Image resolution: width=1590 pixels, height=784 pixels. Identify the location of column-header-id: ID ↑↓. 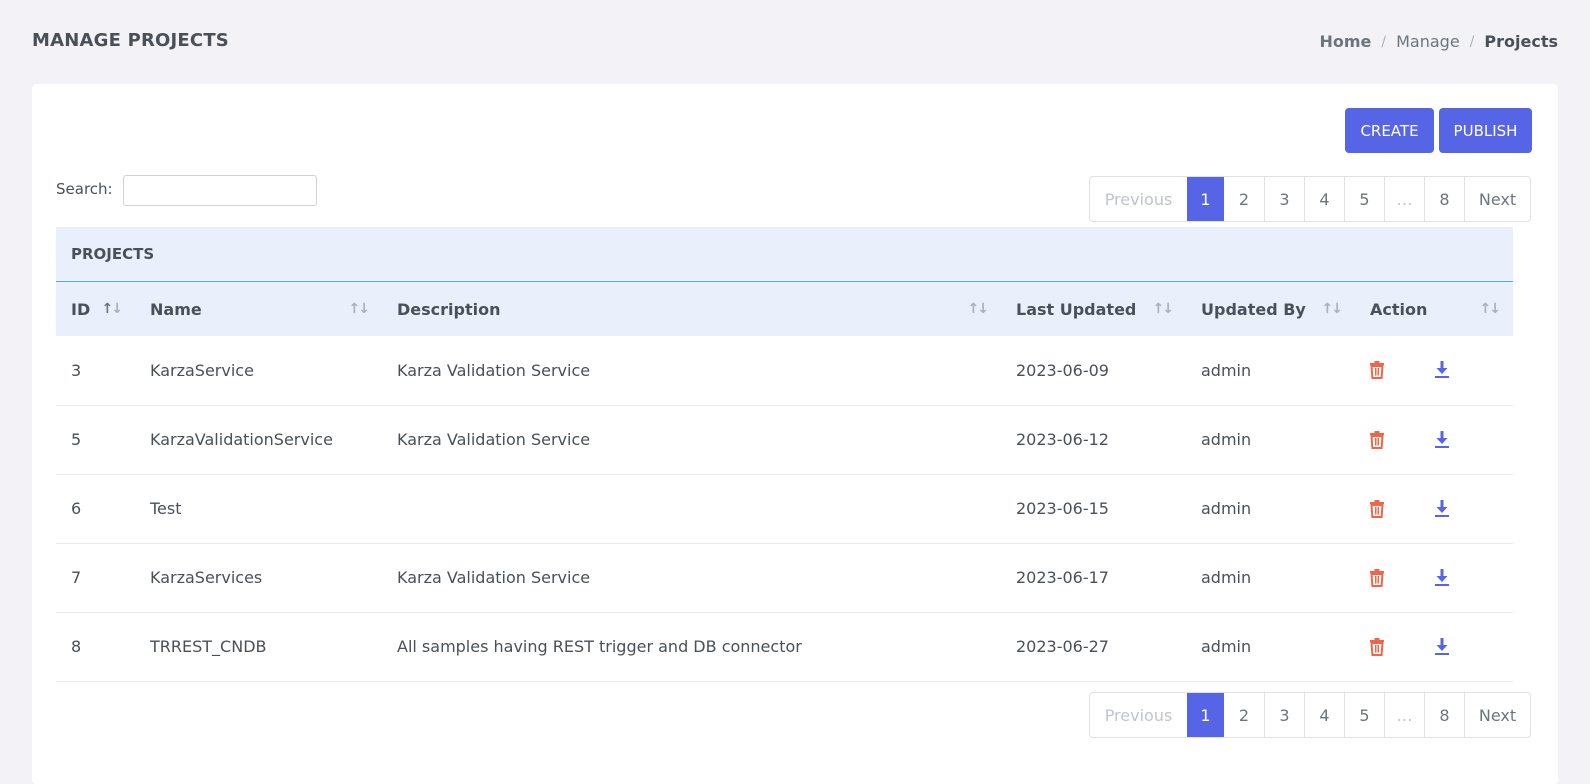
(95, 309).